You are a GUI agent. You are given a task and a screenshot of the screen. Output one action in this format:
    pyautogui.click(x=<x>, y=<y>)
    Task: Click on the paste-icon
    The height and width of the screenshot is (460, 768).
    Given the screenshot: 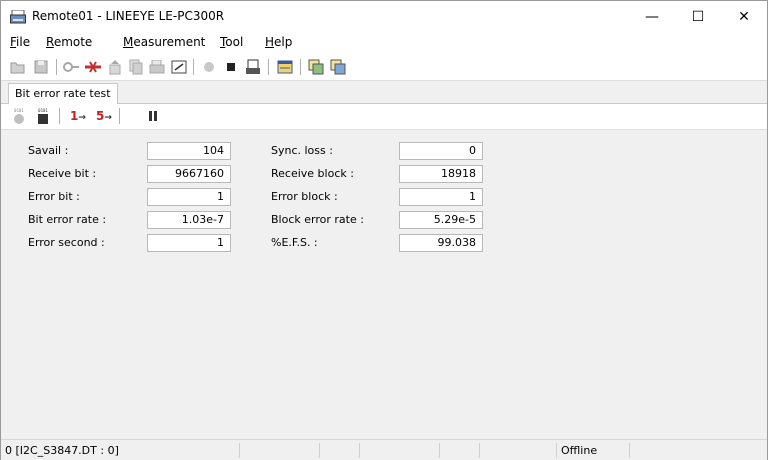 What is the action you would take?
    pyautogui.click(x=338, y=67)
    